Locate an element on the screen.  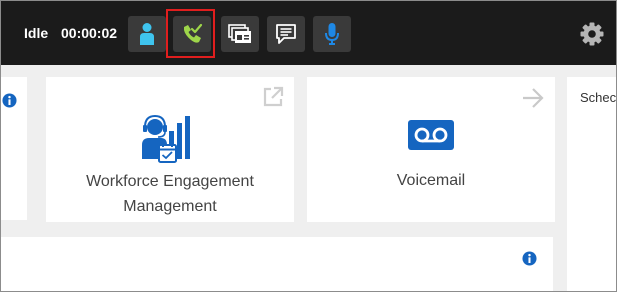
workforce-engagement-icon is located at coordinates (166, 138).